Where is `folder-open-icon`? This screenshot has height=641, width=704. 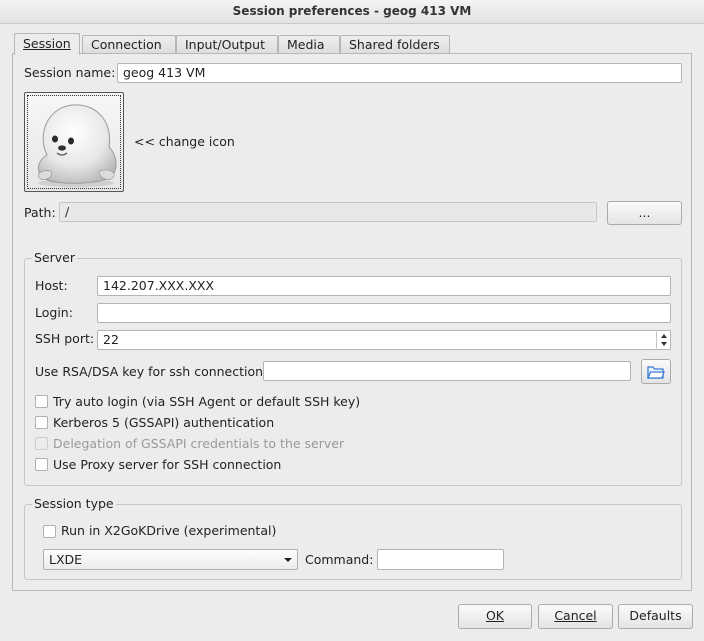
folder-open-icon is located at coordinates (656, 372).